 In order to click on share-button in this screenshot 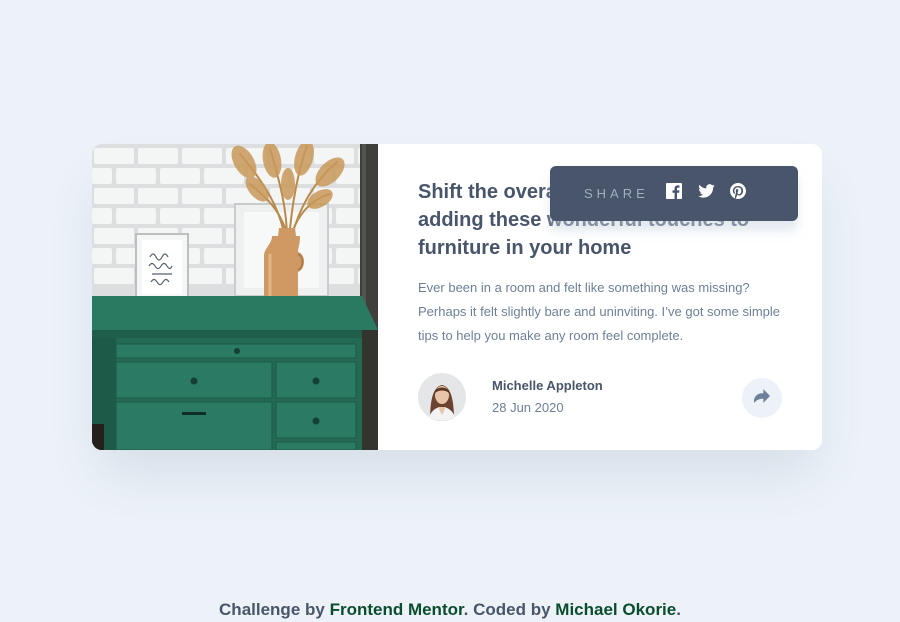, I will do `click(762, 398)`.